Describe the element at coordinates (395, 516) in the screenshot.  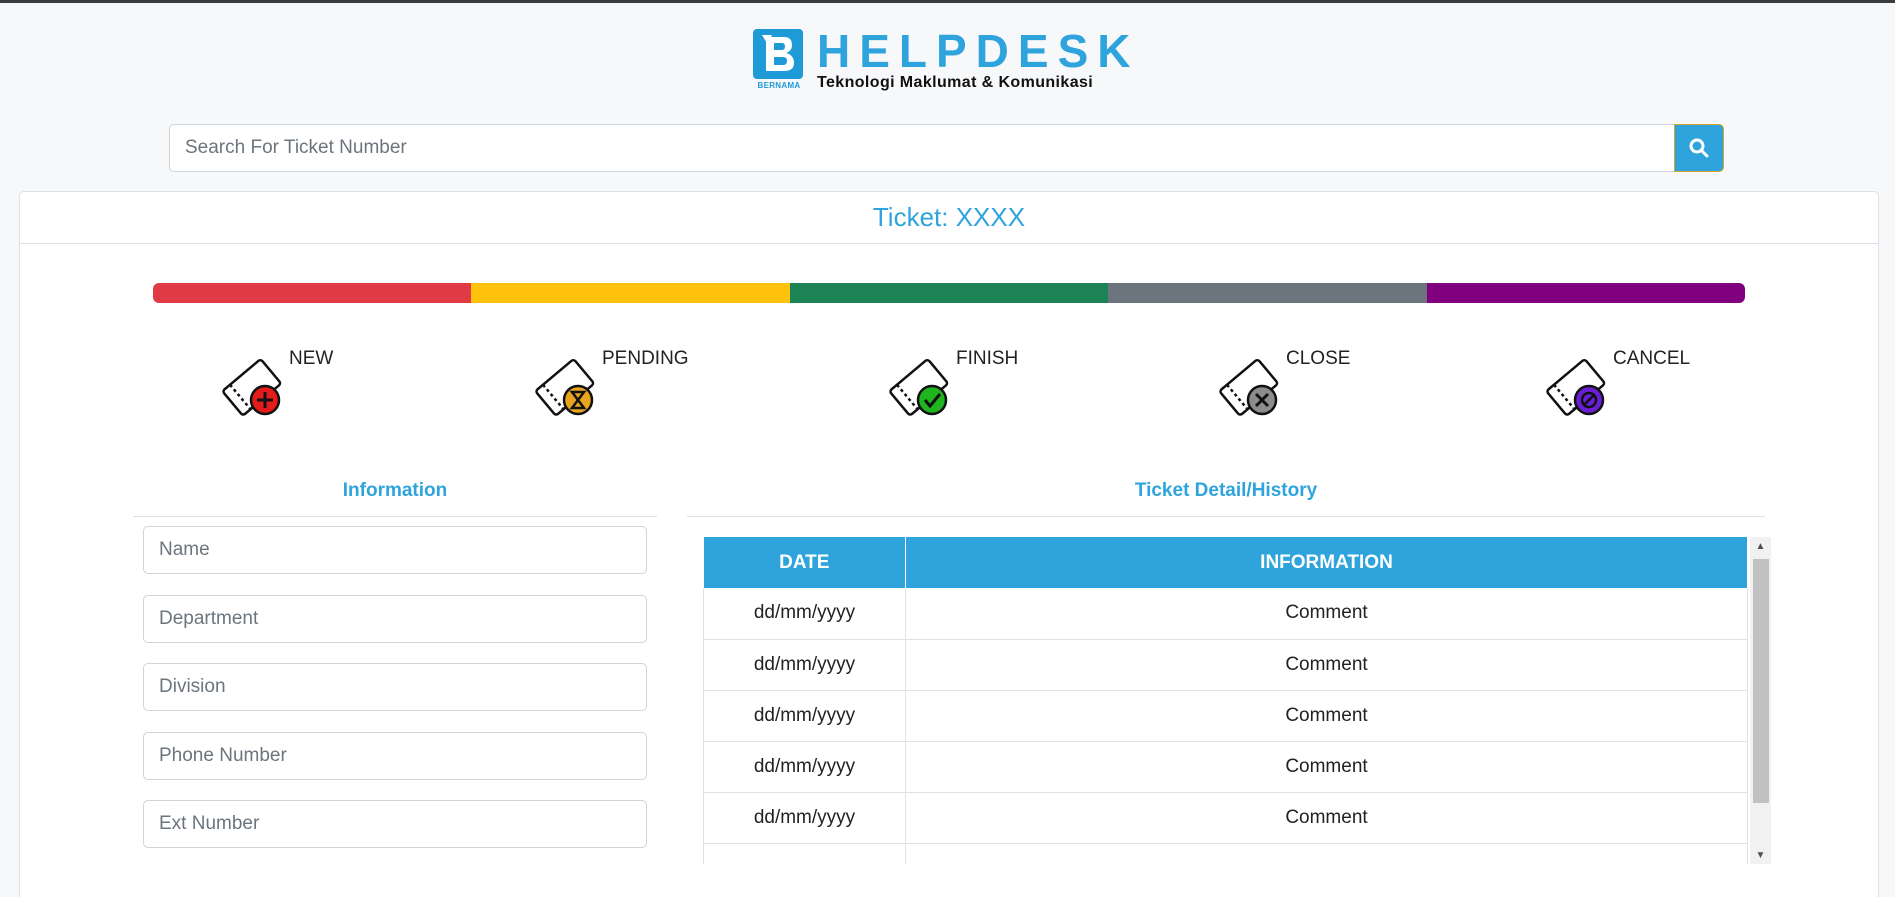
I see `information-divider` at that location.